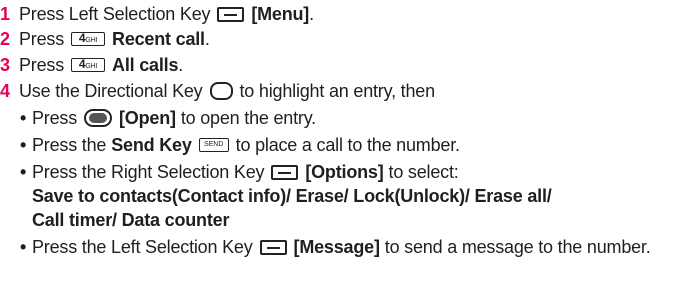 Image resolution: width=677 pixels, height=283 pixels. Describe the element at coordinates (148, 172) in the screenshot. I see `bullet-text: Press the Right Selection Key` at that location.